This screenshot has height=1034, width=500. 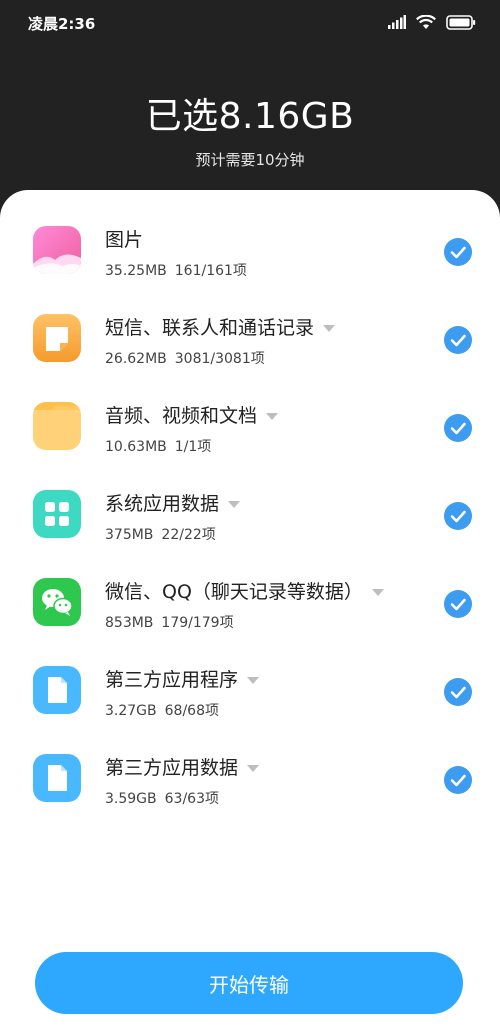 What do you see at coordinates (250, 22) in the screenshot?
I see `status-bar: 凌晨2:36` at bounding box center [250, 22].